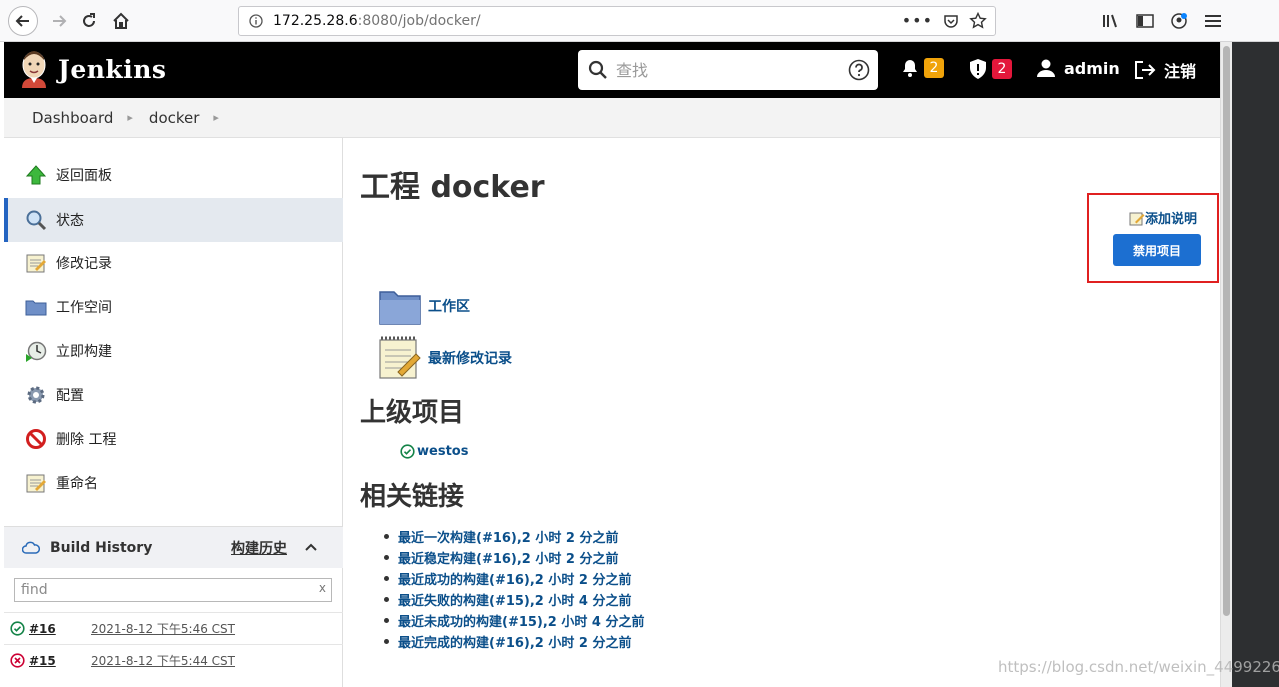  Describe the element at coordinates (424, 306) in the screenshot. I see `workspace-link: 工作区` at that location.